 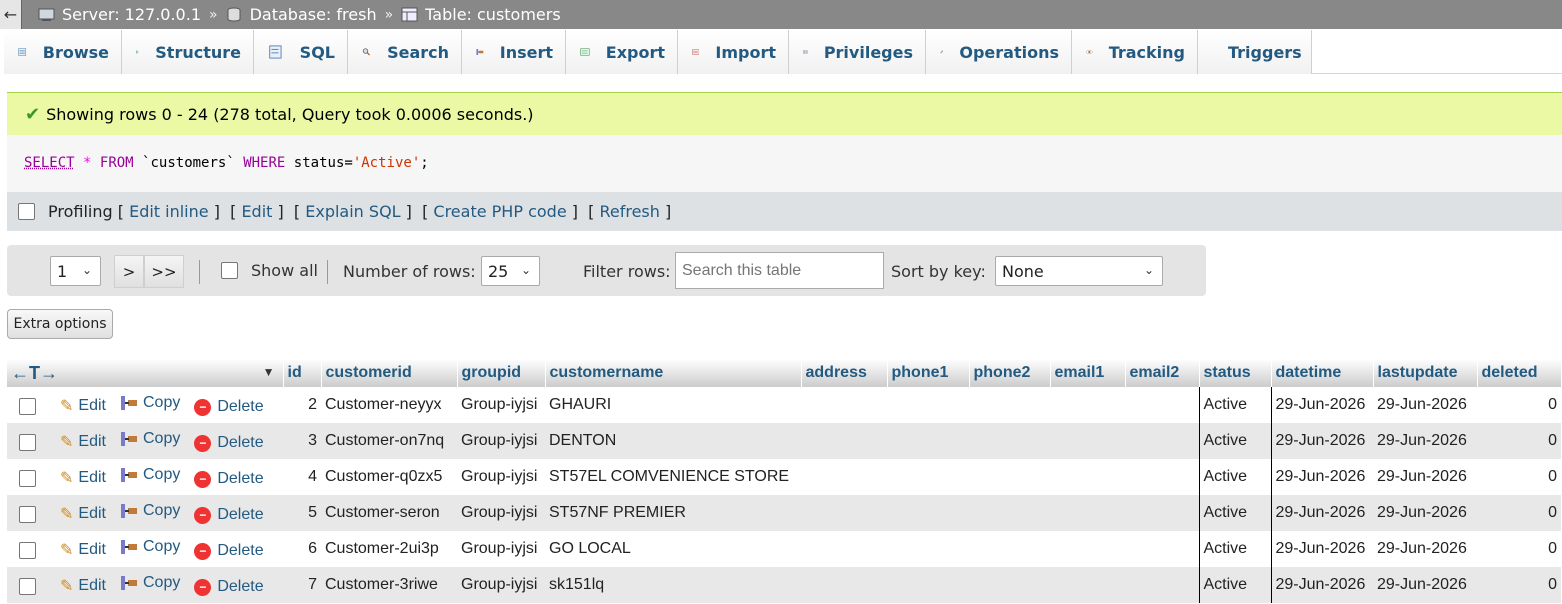 What do you see at coordinates (629, 211) in the screenshot?
I see `refresh-link: Refresh` at bounding box center [629, 211].